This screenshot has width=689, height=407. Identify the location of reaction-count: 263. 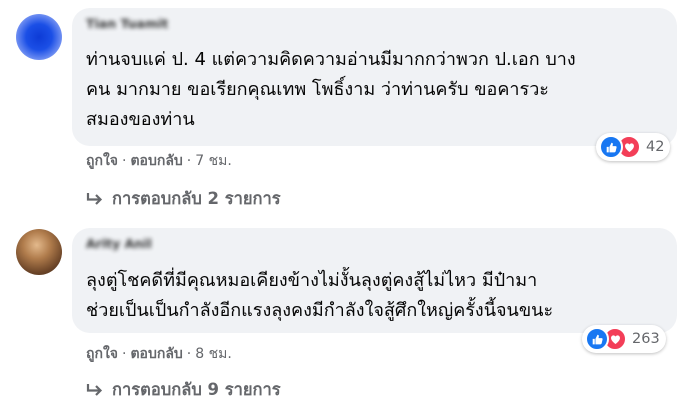
(646, 339).